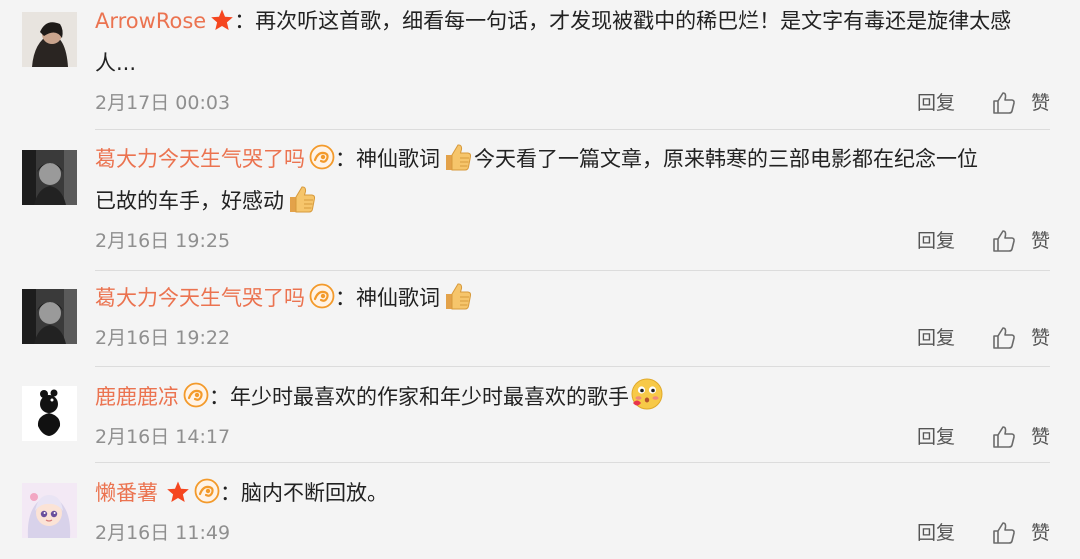  I want to click on comment-time: 2月16日 19:22, so click(163, 338).